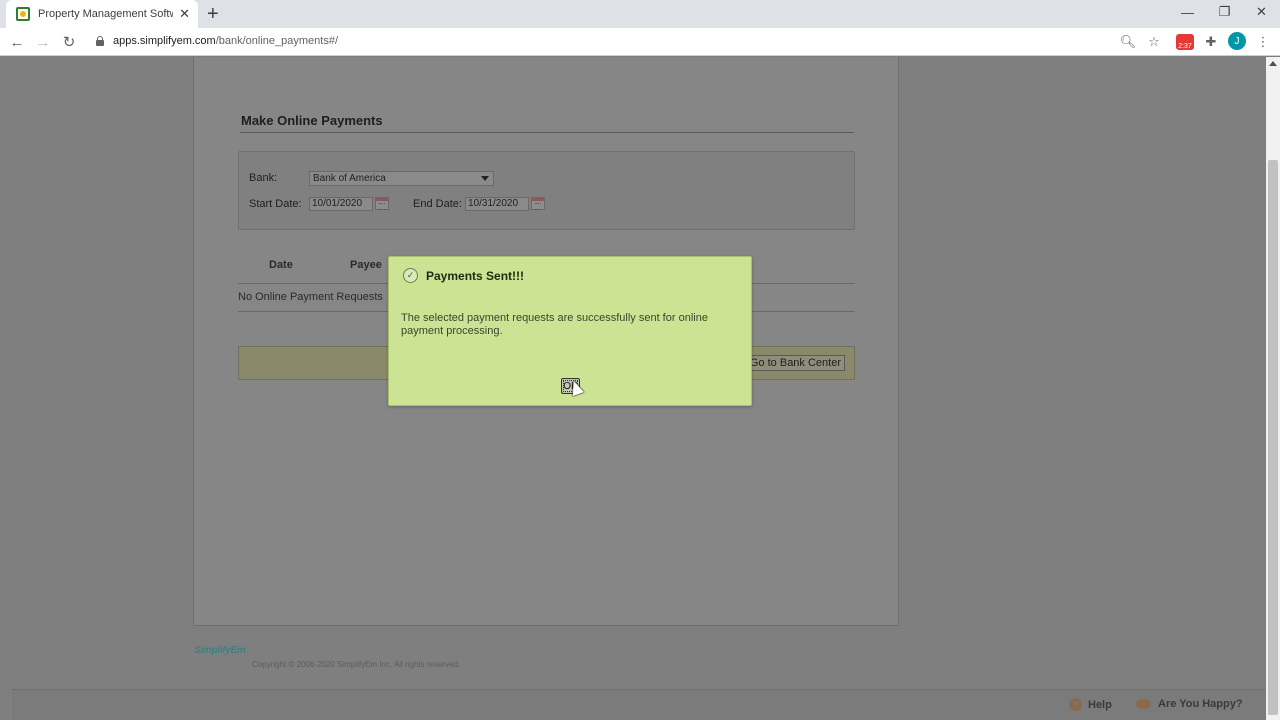 This screenshot has width=1280, height=720. I want to click on help-bar: ? Help Are You Happy?, so click(639, 704).